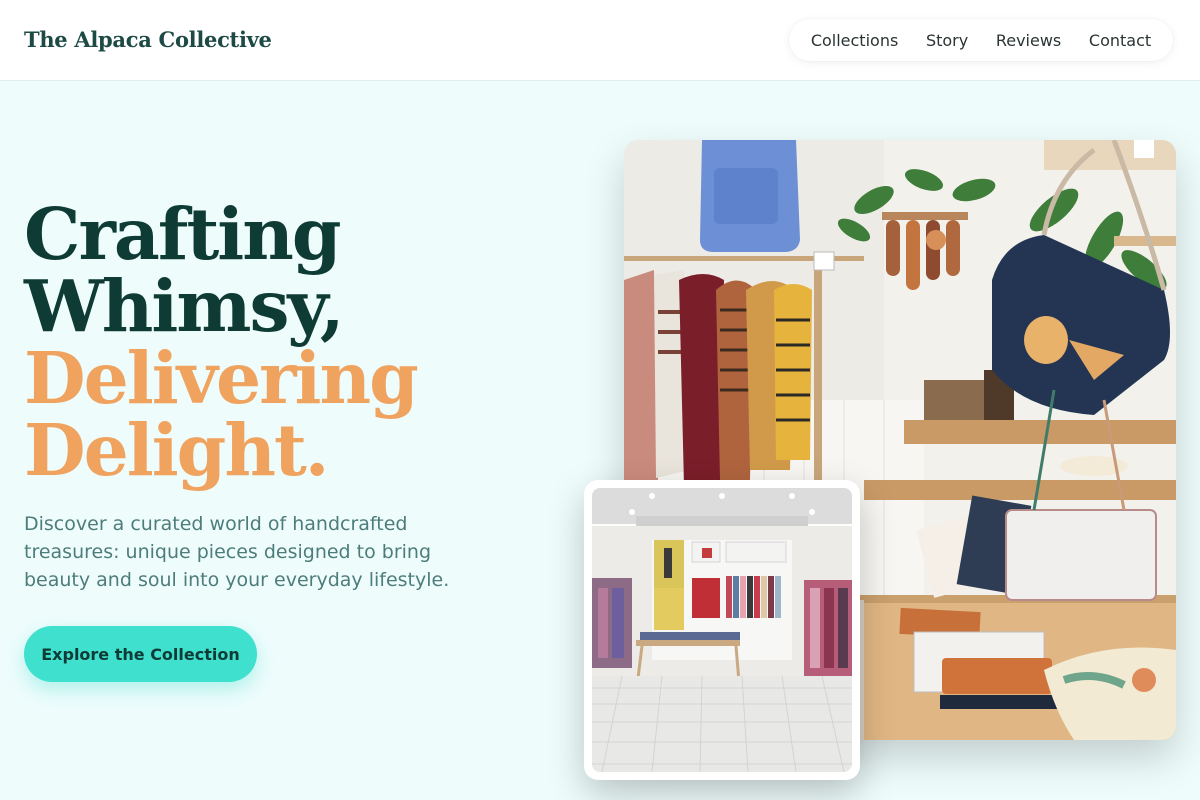  I want to click on headline-line-3: Delivering, so click(221, 378).